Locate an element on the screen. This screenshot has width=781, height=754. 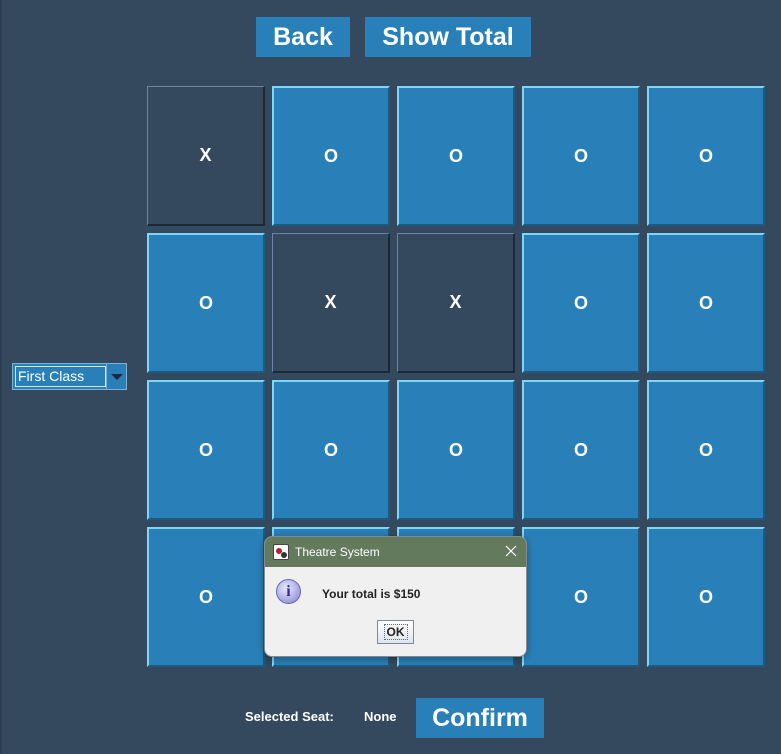
window-edge is located at coordinates (1, 377).